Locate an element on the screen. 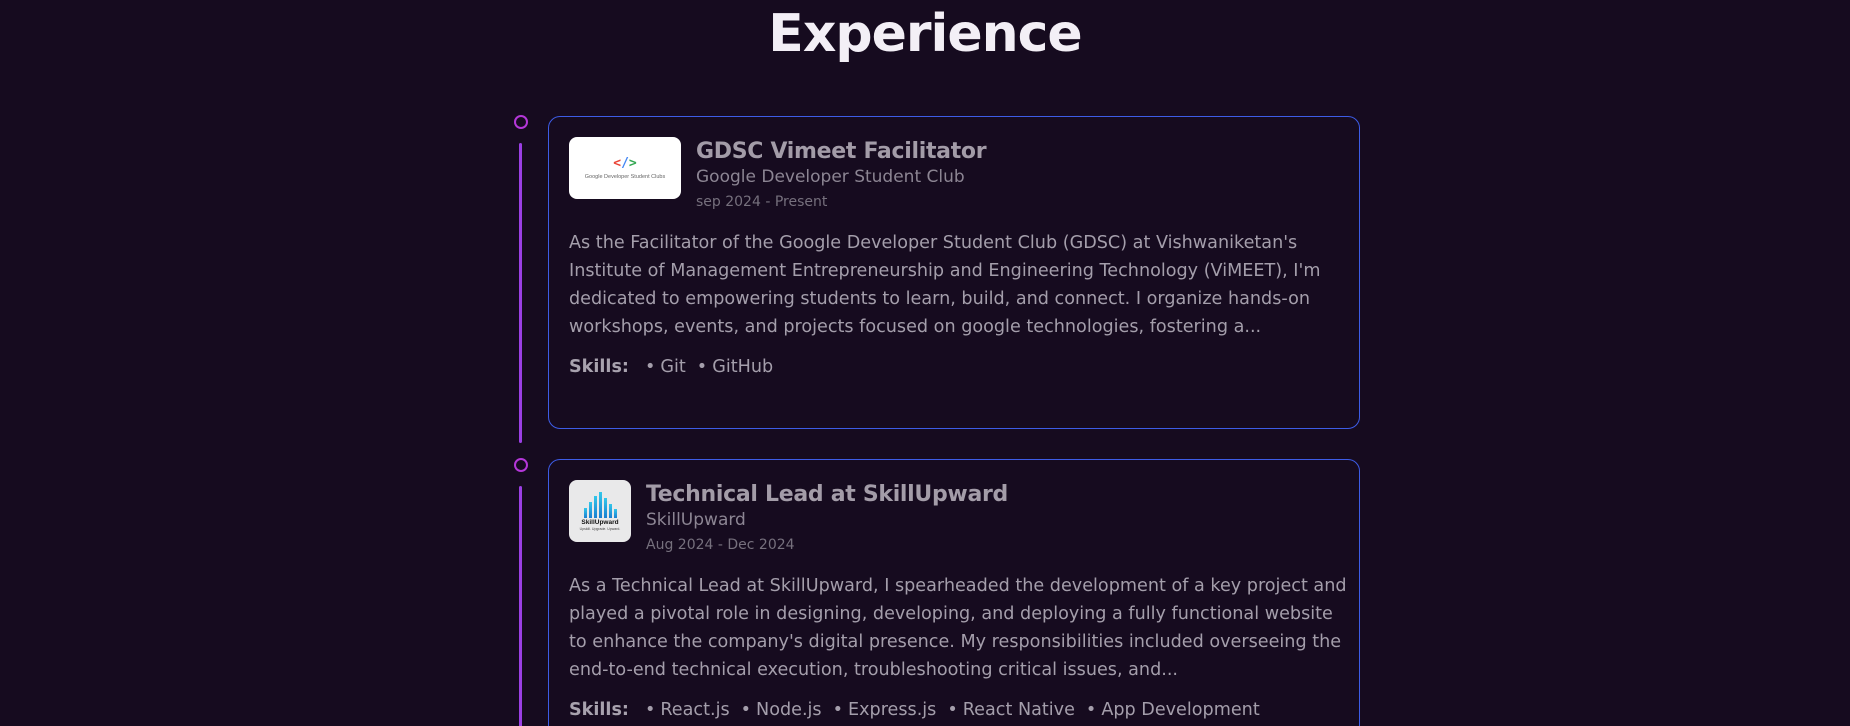 The height and width of the screenshot is (726, 1850). logo-text: Google Developer Student Clubs is located at coordinates (625, 176).